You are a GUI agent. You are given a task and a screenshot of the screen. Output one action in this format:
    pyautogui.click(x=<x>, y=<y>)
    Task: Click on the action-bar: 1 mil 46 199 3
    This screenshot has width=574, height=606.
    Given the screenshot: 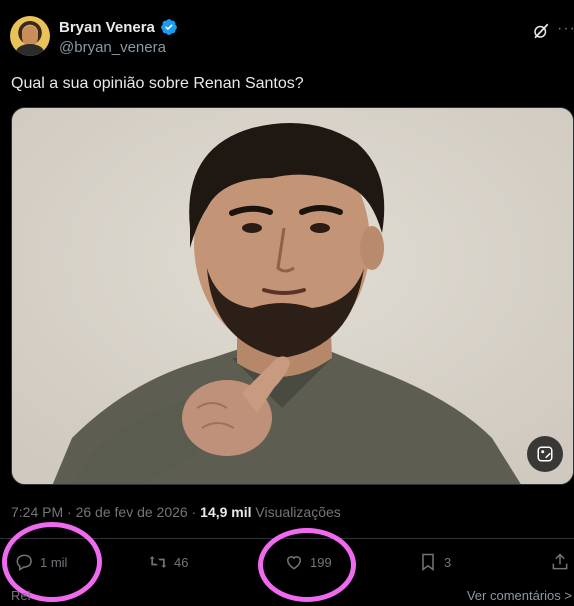 What is the action you would take?
    pyautogui.click(x=287, y=566)
    